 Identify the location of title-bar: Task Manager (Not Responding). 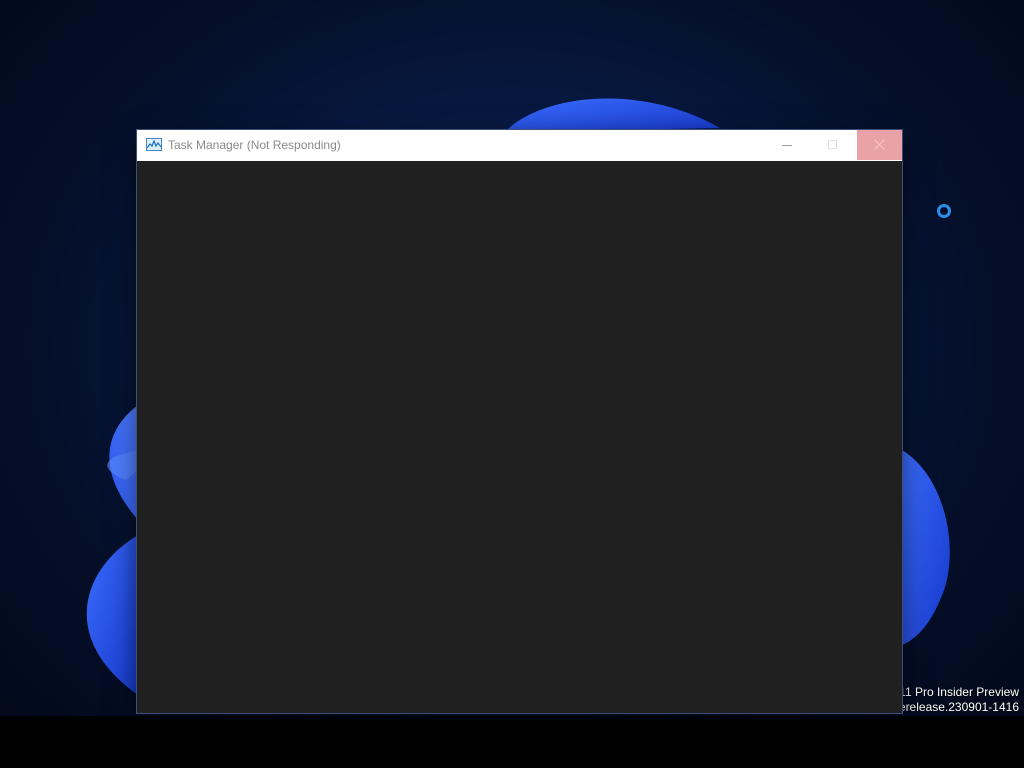
(519, 145).